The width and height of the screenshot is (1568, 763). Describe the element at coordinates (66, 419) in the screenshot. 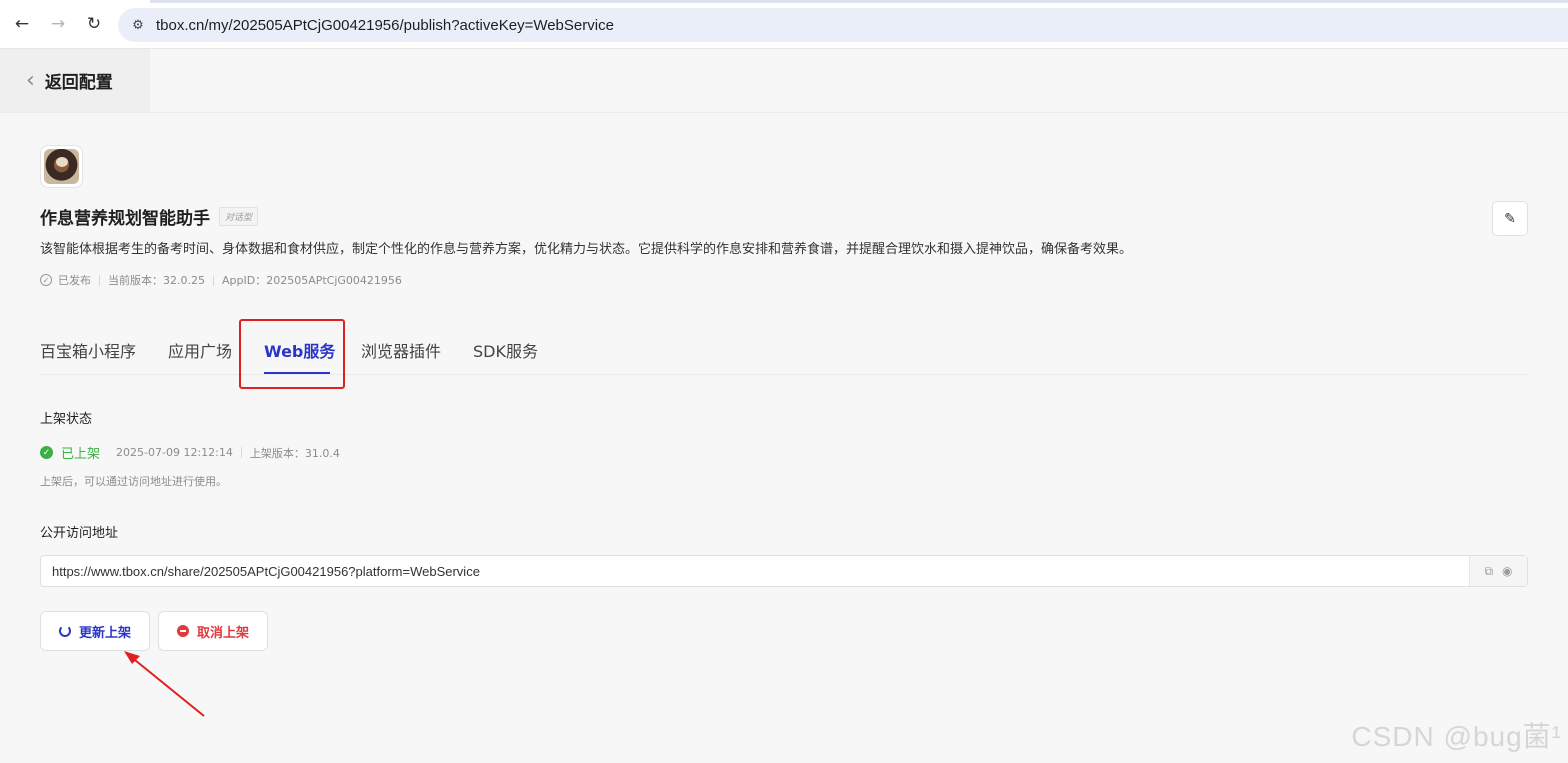

I see `listing-status-title: 上架状态` at that location.